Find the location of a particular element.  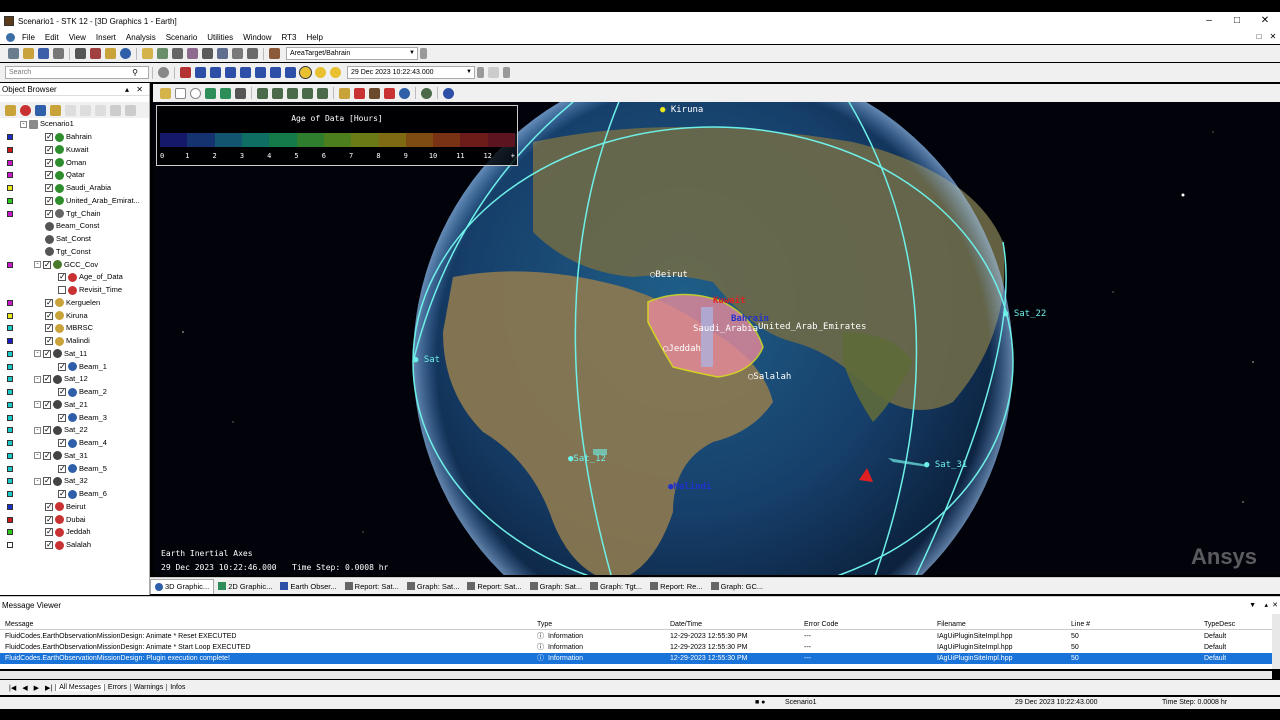

tree-root-scenario: - Scenario1 is located at coordinates (47, 124).